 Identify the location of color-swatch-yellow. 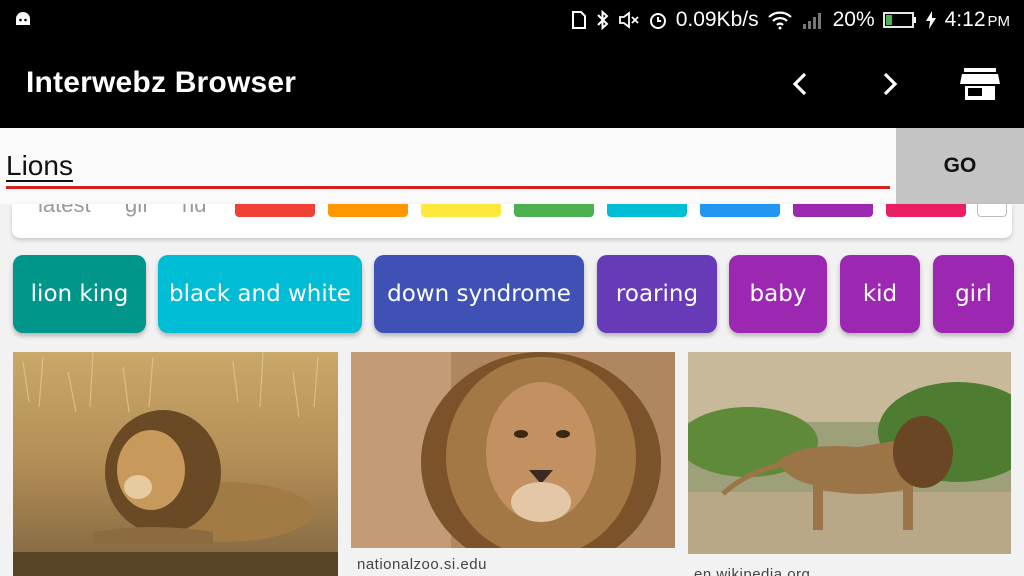
(461, 210).